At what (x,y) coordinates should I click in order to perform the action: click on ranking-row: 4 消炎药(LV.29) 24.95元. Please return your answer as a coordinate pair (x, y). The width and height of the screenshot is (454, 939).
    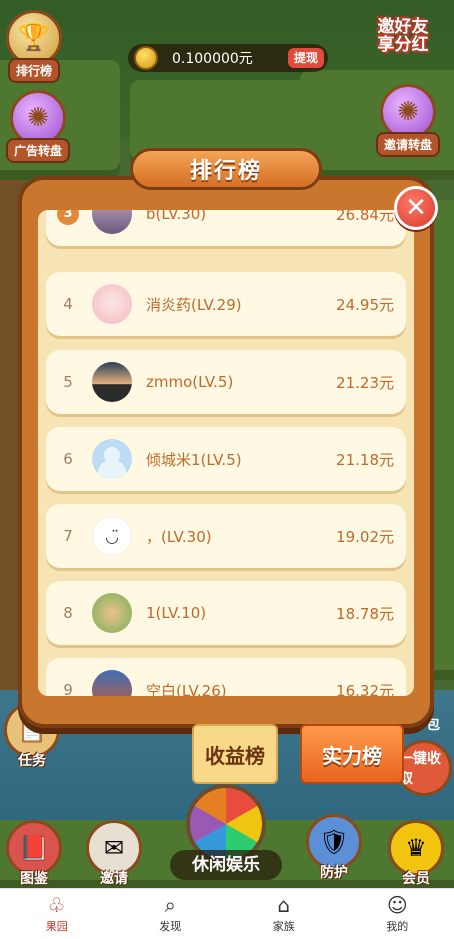
    Looking at the image, I should click on (226, 304).